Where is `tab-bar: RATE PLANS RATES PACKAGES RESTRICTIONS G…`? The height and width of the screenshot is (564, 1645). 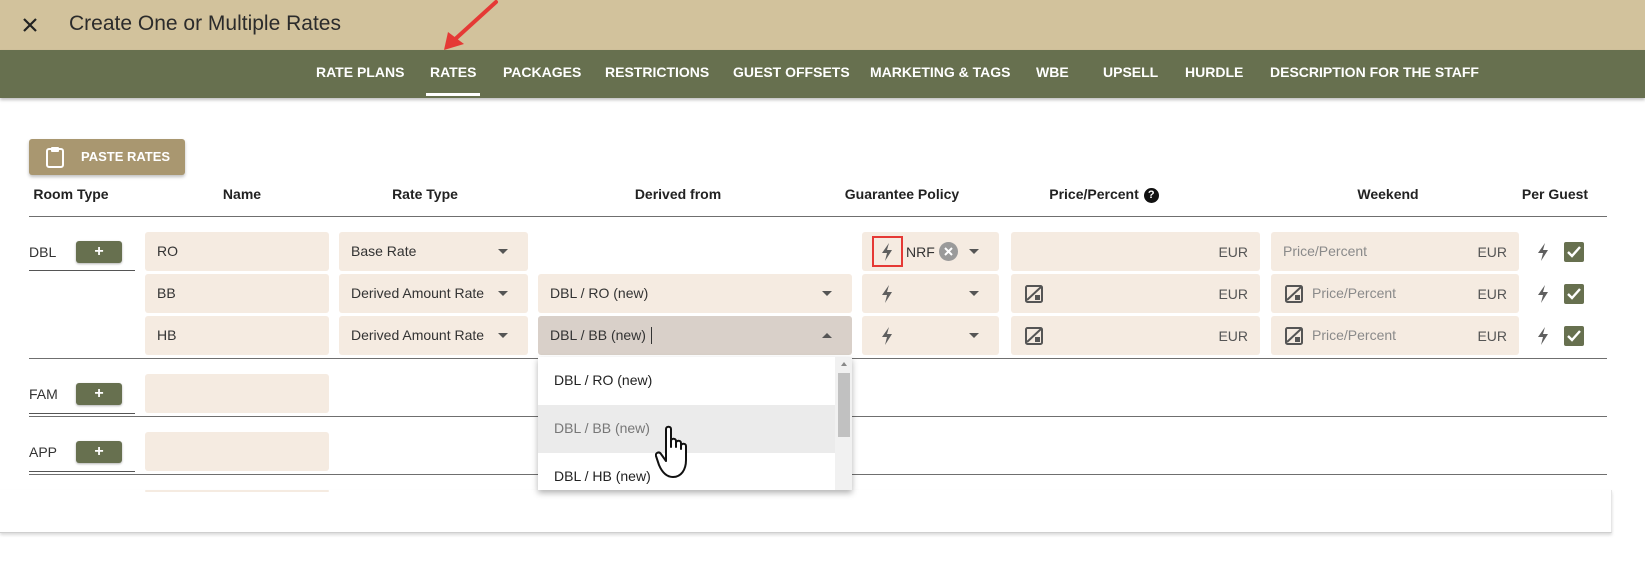
tab-bar: RATE PLANS RATES PACKAGES RESTRICTIONS G… is located at coordinates (822, 74).